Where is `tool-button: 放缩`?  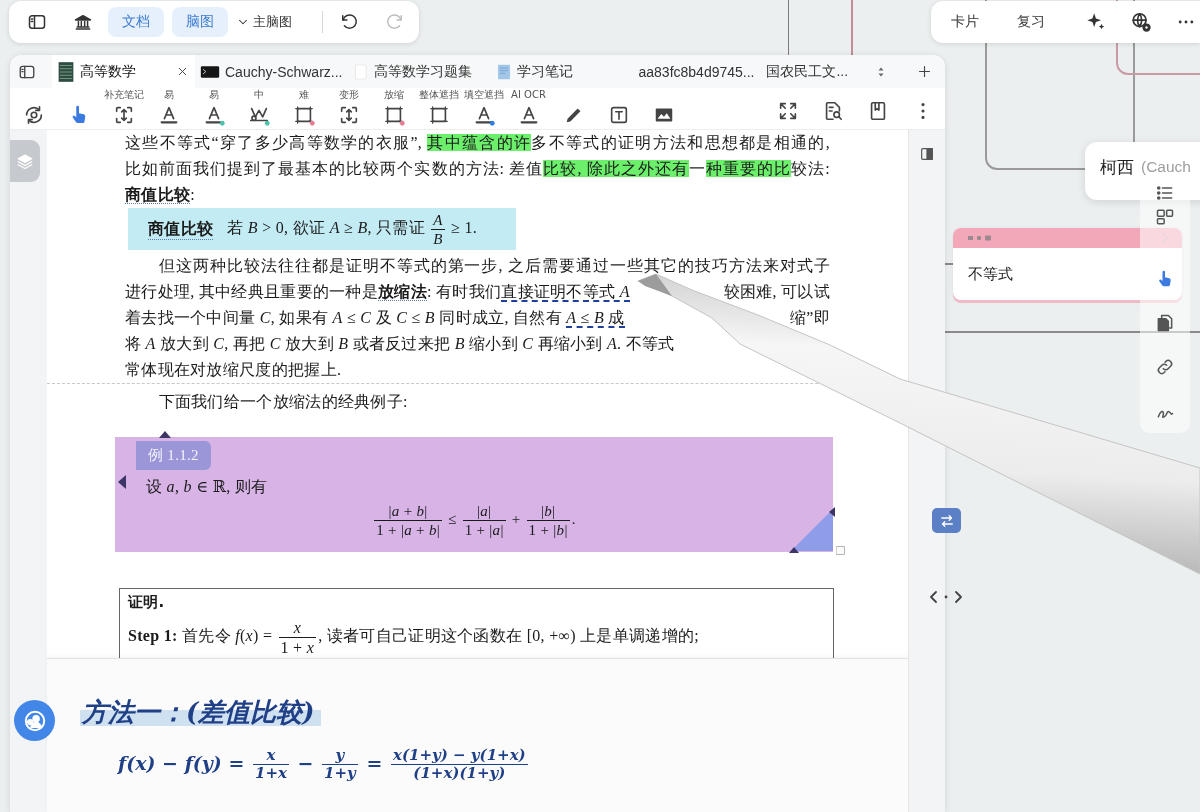
tool-button: 放缩 is located at coordinates (393, 108).